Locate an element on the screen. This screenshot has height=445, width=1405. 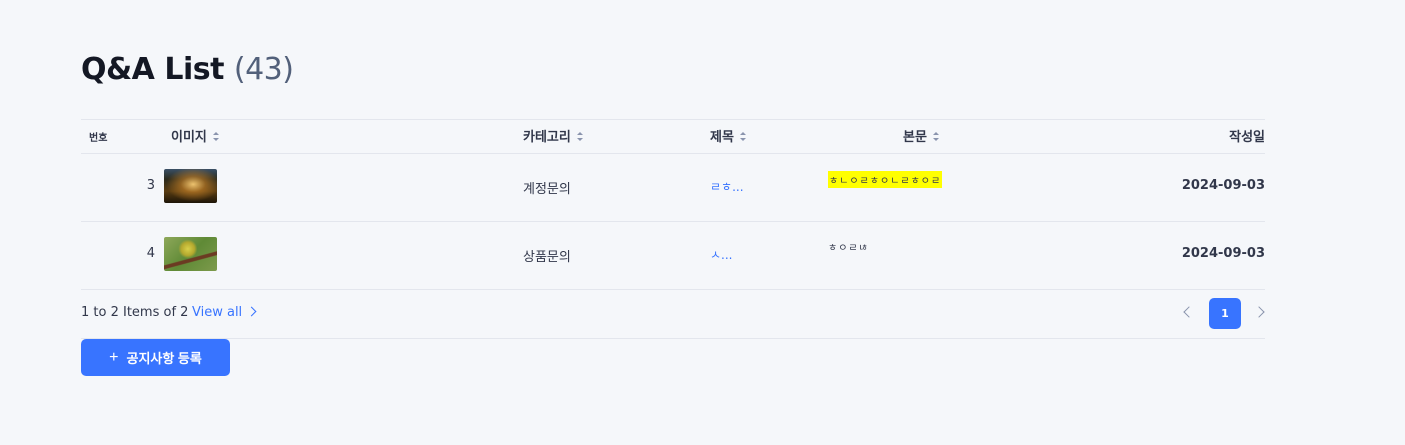
pagination-next-button is located at coordinates (1259, 312).